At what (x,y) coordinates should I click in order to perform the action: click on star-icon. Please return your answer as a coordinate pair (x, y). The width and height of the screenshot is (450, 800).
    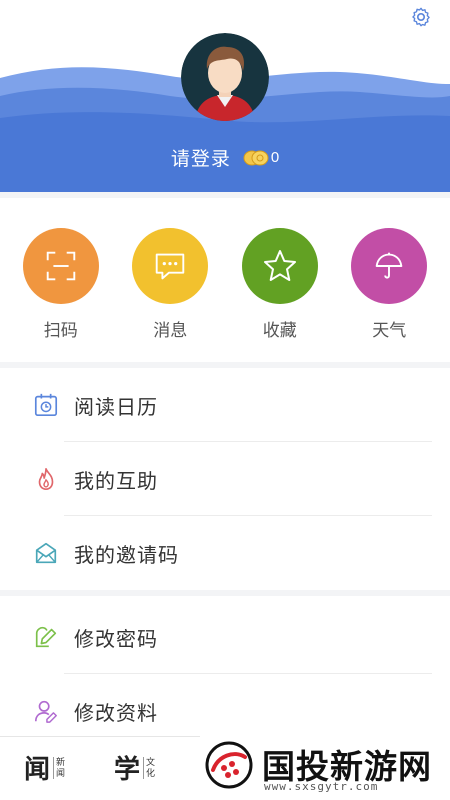
    Looking at the image, I should click on (279, 266).